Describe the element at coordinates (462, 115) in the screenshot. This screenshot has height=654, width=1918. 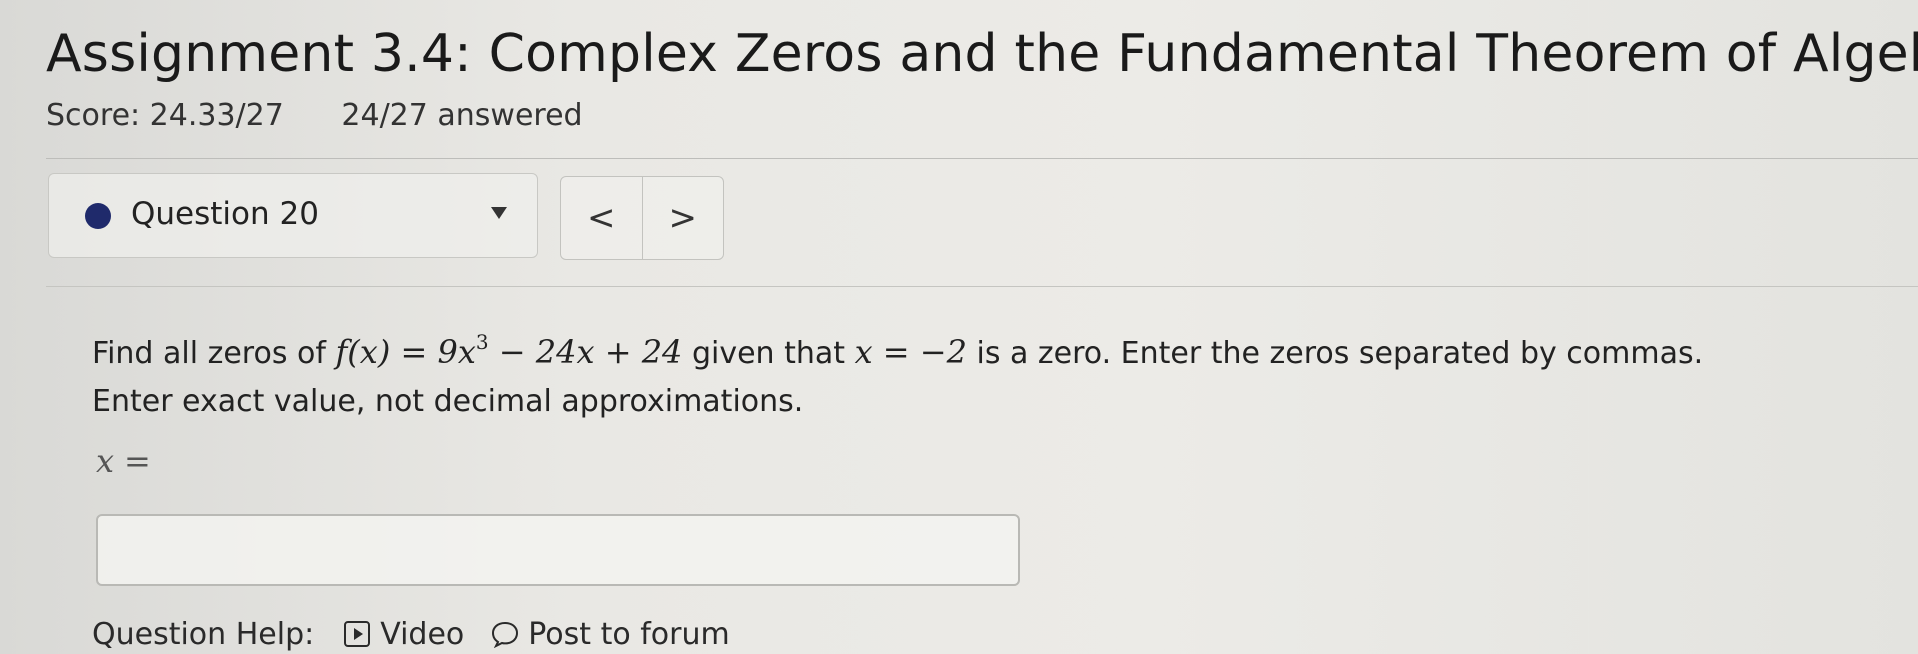
I see `answered-count: 24/27 answered` at that location.